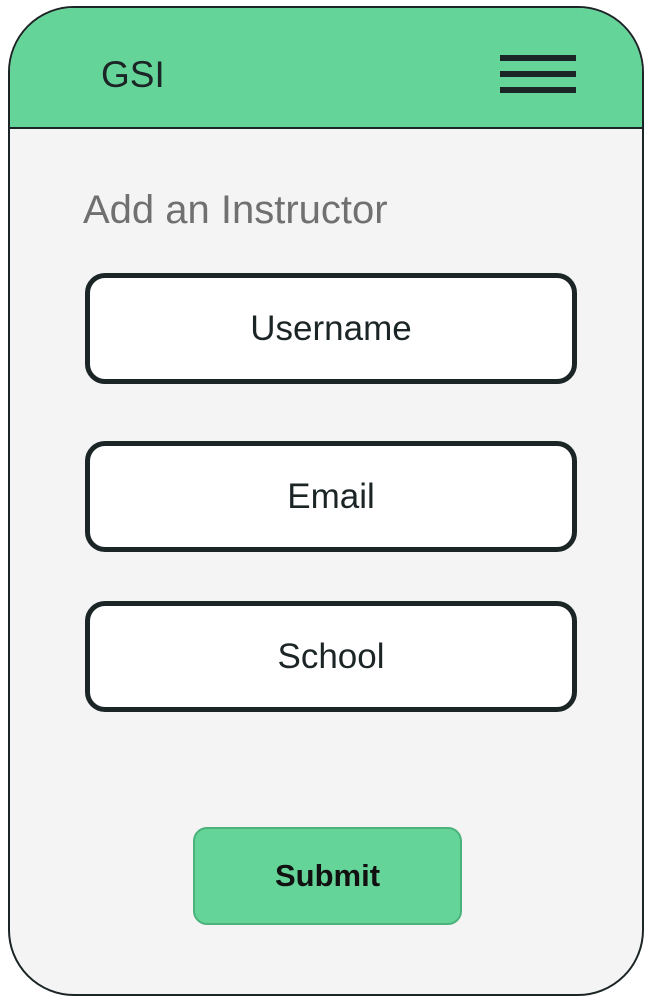  Describe the element at coordinates (538, 58) in the screenshot. I see `hamburger-menu-icon` at that location.